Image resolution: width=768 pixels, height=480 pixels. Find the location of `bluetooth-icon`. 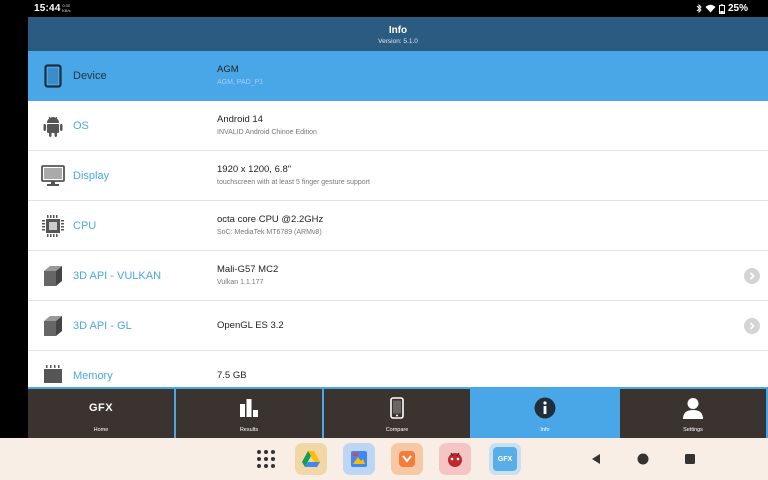

bluetooth-icon is located at coordinates (699, 8).